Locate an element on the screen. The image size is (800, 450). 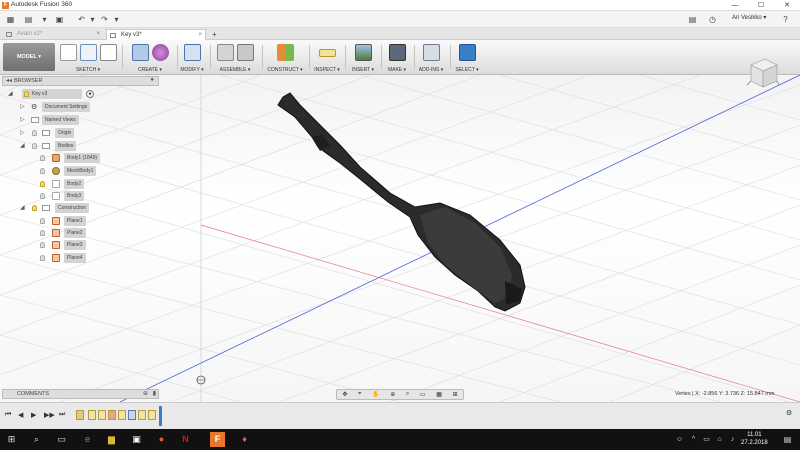
add-comment-icon: ⊕ is located at coordinates (145, 393).